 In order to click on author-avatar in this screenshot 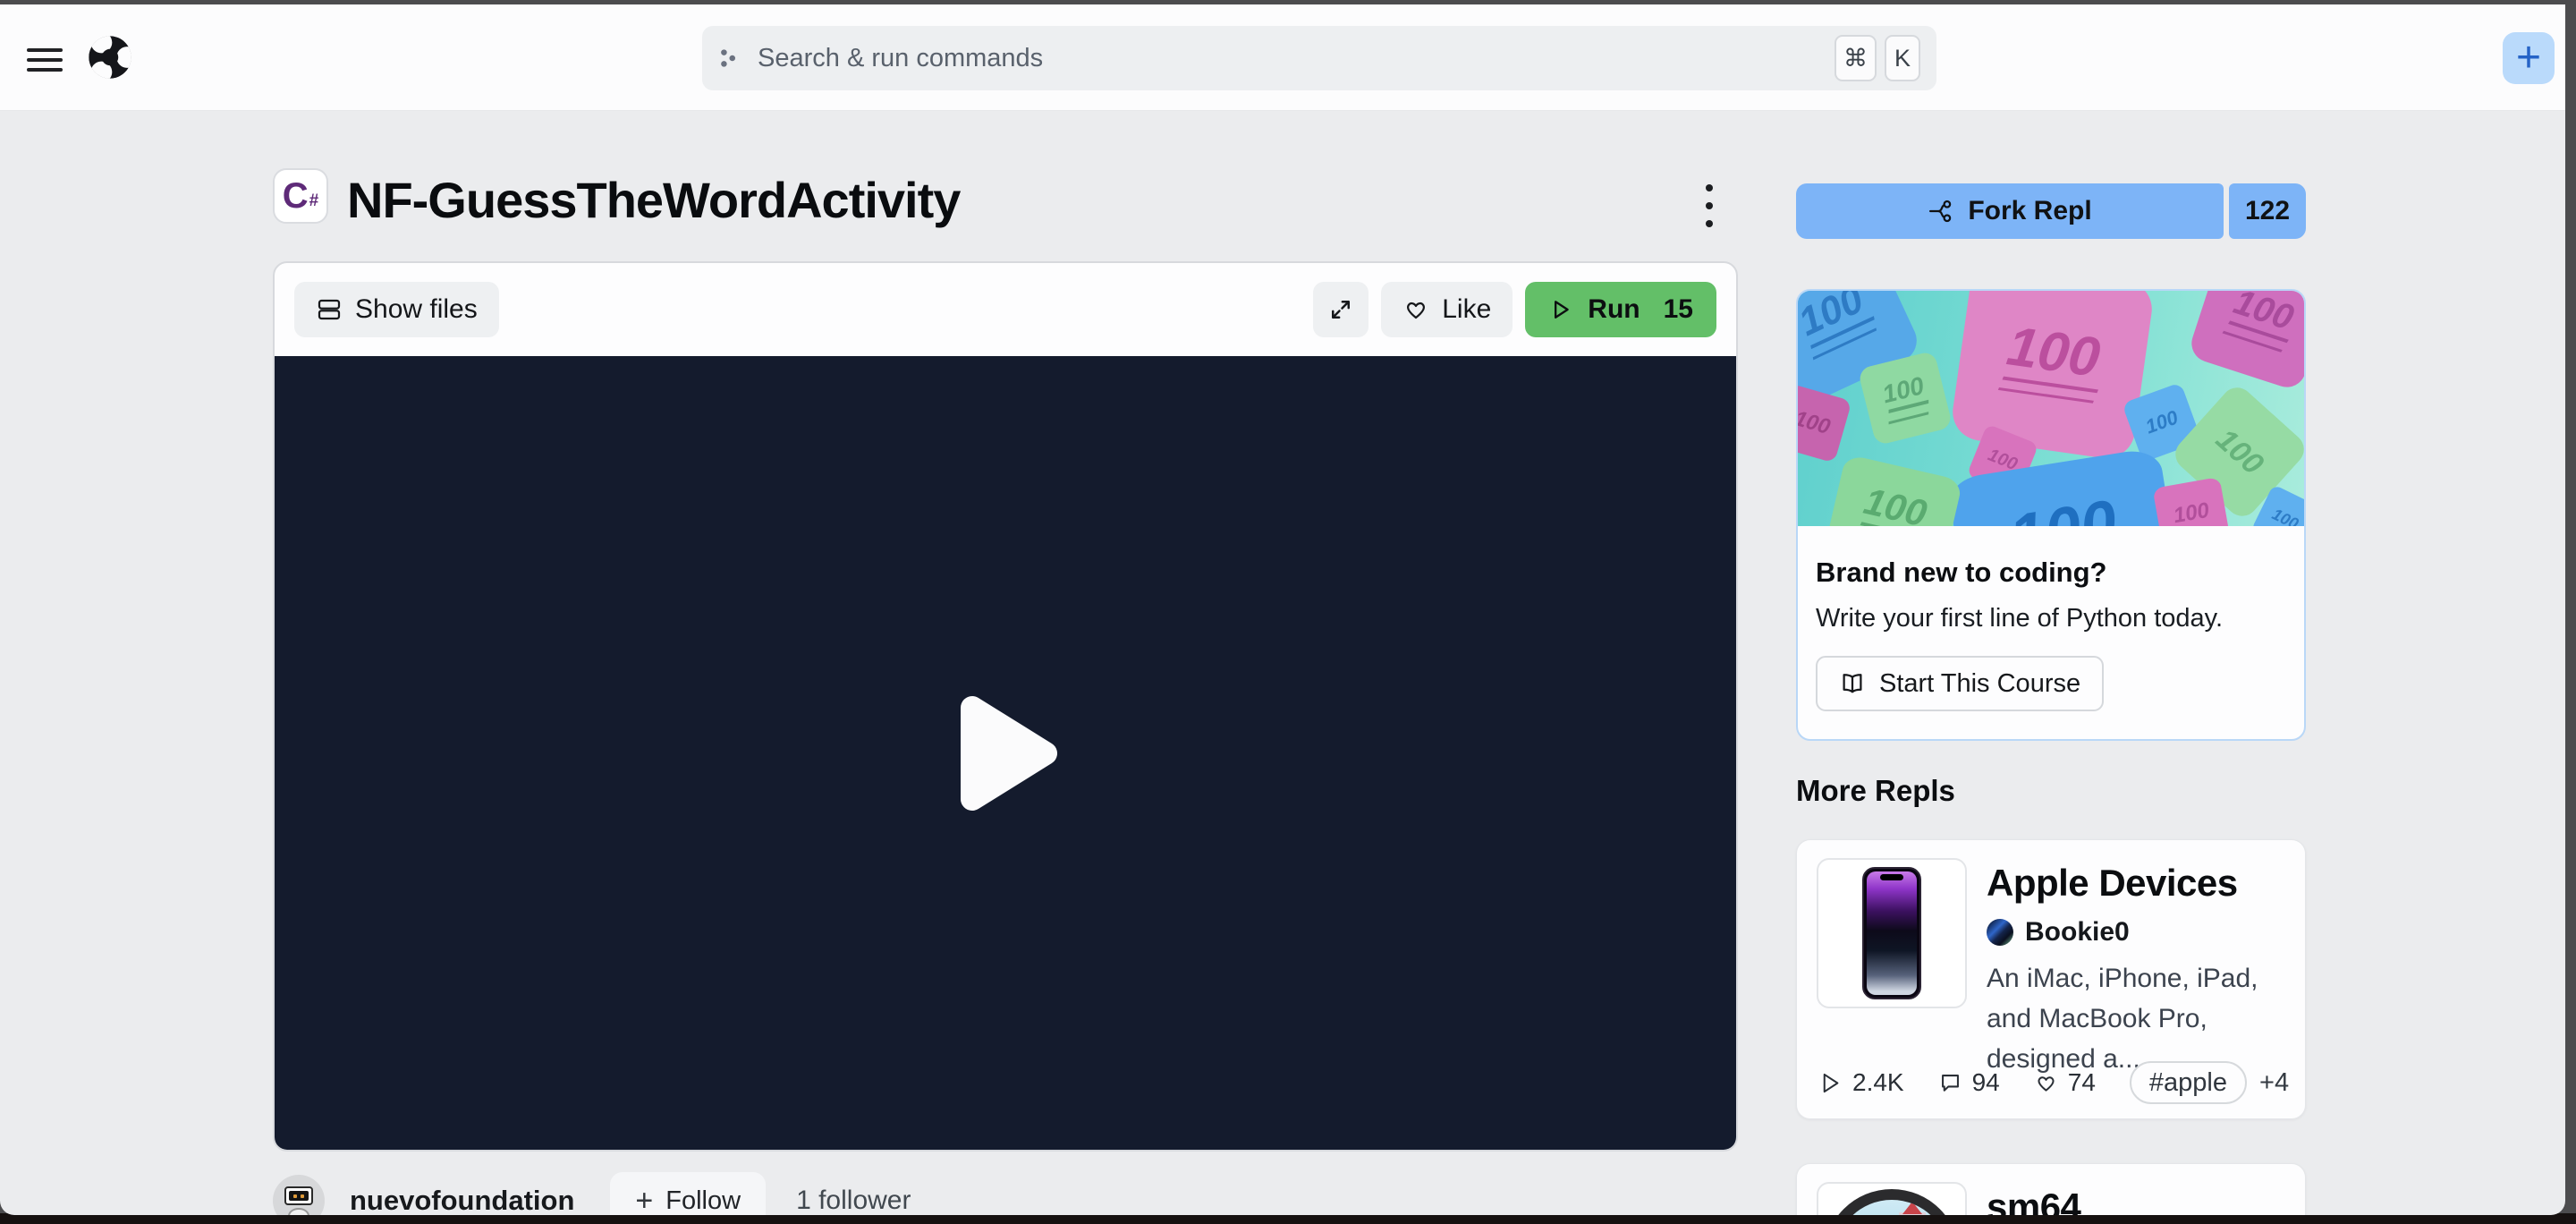, I will do `click(2000, 932)`.